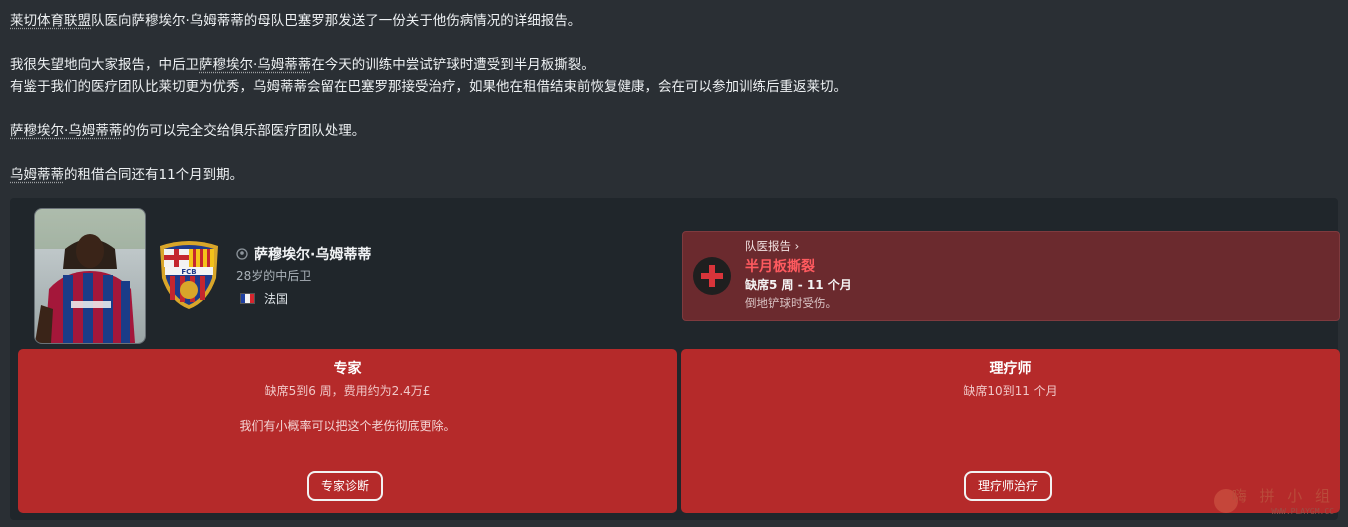 This screenshot has height=527, width=1348. Describe the element at coordinates (1010, 391) in the screenshot. I see `option-subtitle: 缺席10到11 个月` at that location.